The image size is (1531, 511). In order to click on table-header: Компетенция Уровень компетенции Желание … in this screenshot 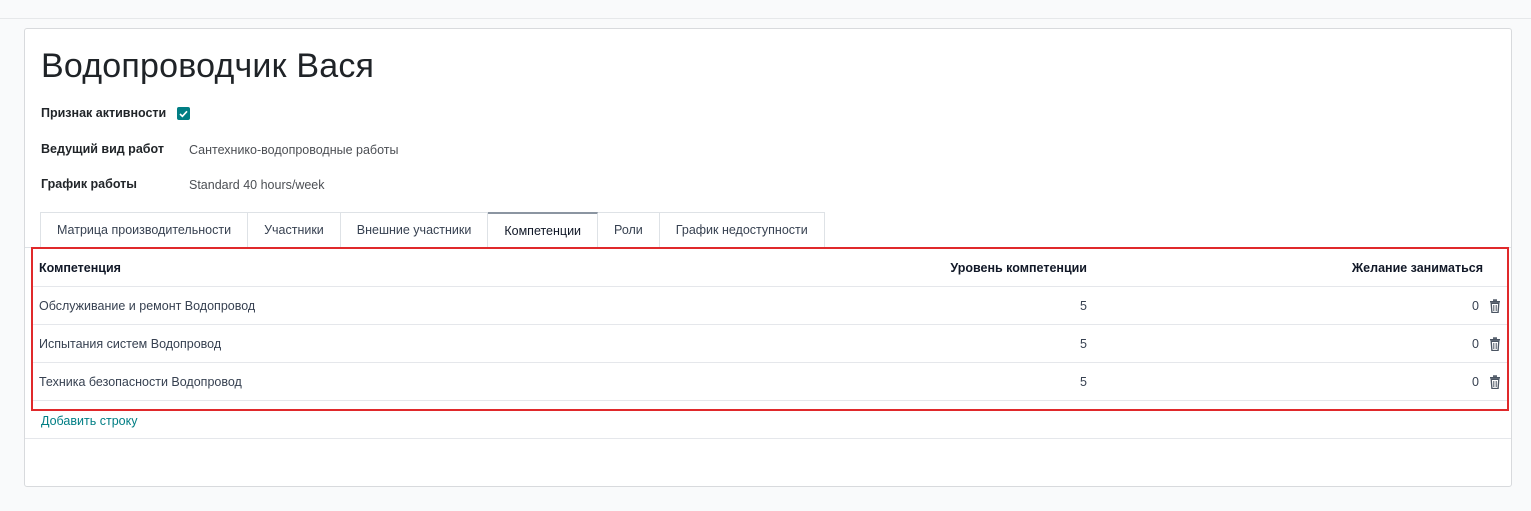, I will do `click(770, 268)`.